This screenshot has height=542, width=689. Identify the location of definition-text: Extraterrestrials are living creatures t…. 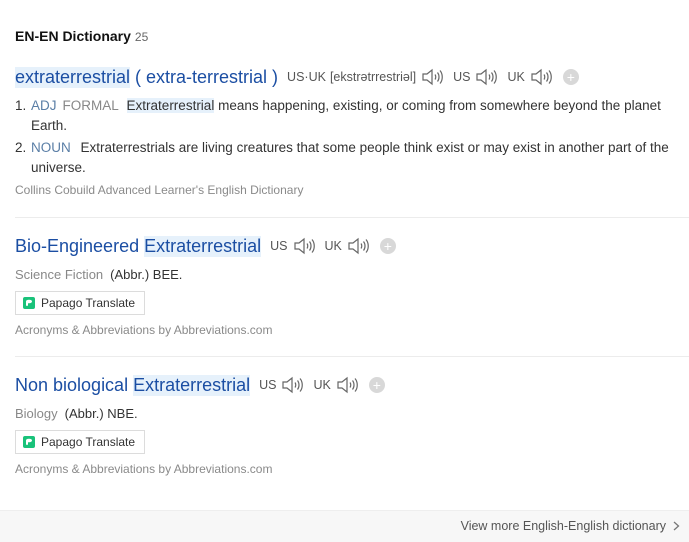
(350, 157).